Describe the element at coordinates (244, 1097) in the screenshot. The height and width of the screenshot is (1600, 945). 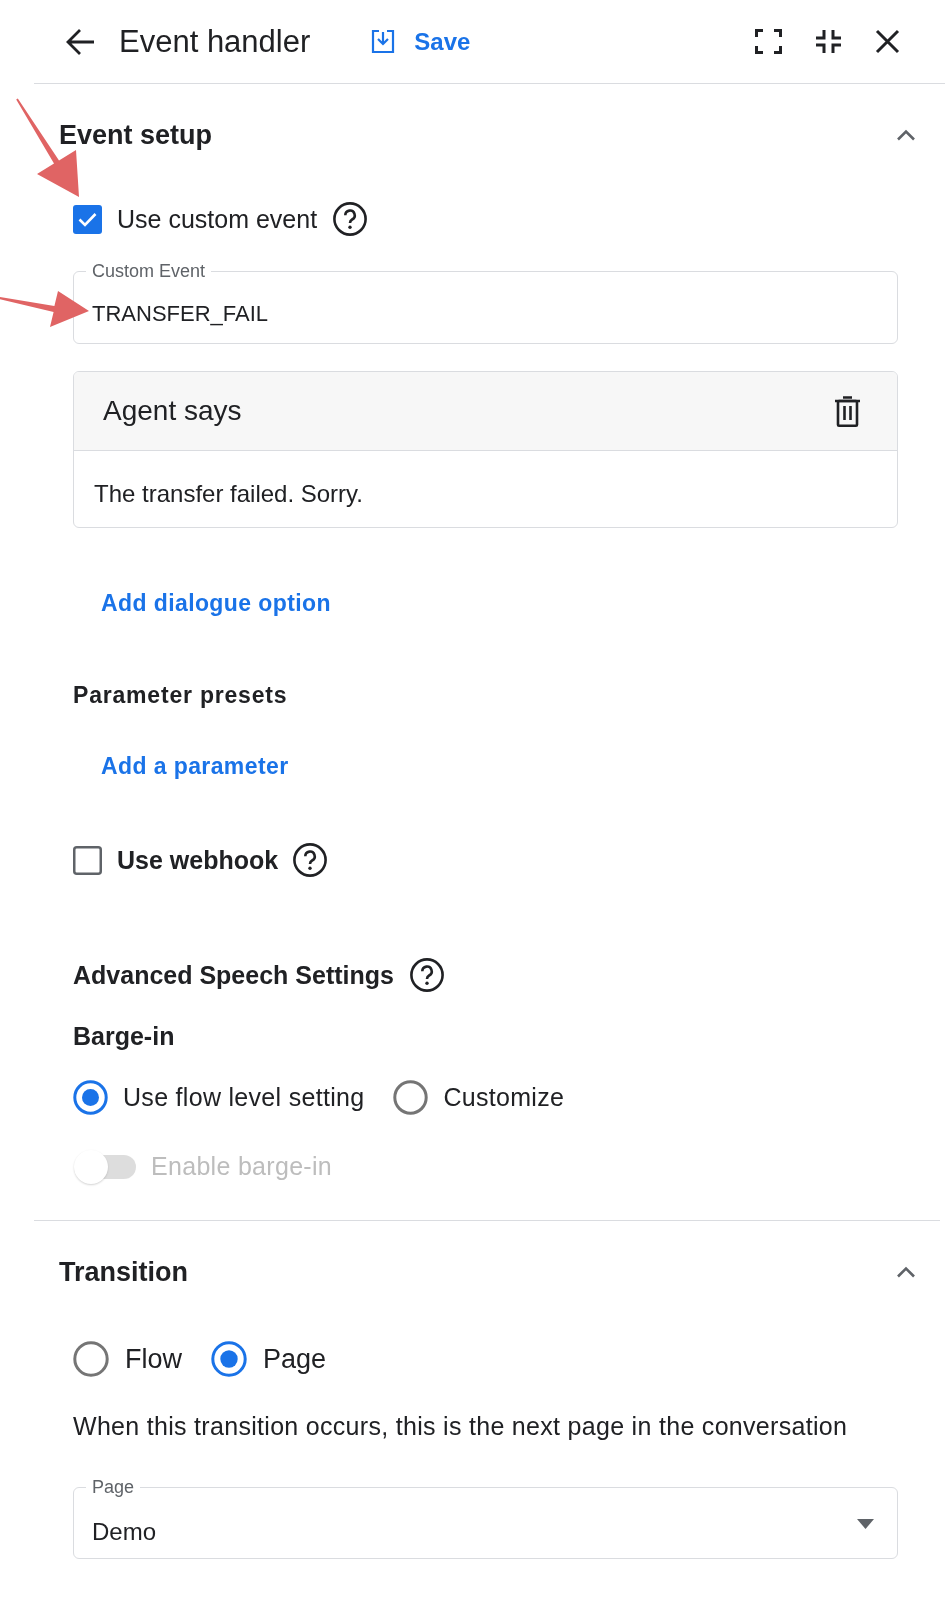
I see `radio-label: Use flow level setting` at that location.